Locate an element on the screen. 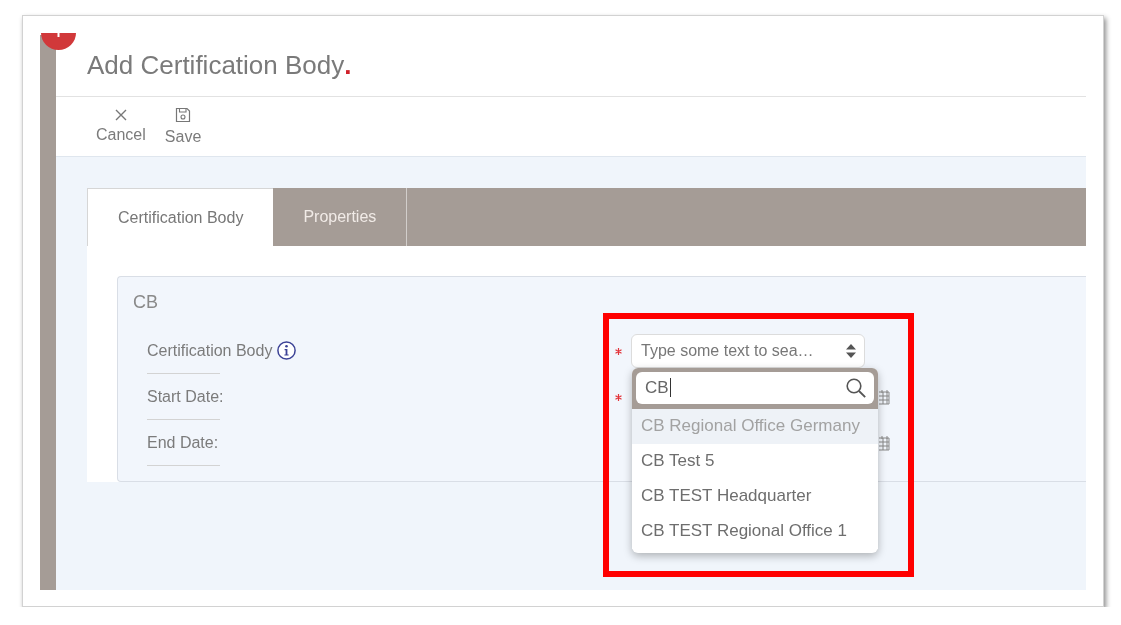 The width and height of the screenshot is (1121, 625). dropdown-option: CB TEST Regional Office 1 is located at coordinates (755, 531).